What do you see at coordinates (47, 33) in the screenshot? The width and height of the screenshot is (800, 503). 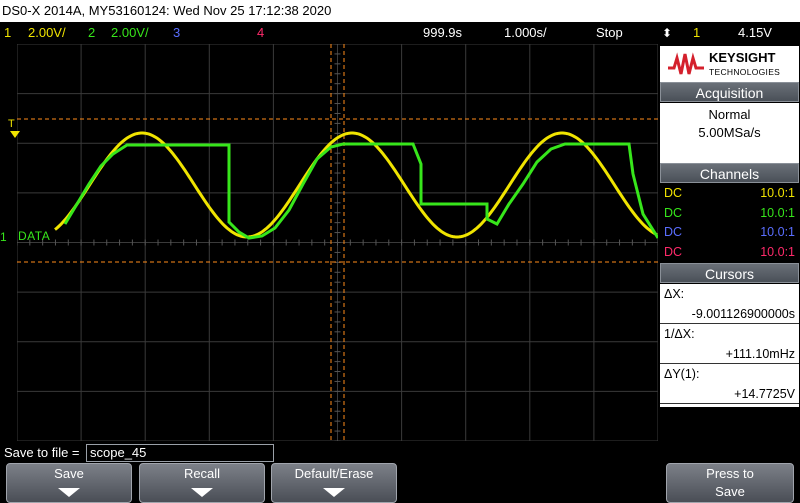 I see `ch1-scale: 2.00V/` at bounding box center [47, 33].